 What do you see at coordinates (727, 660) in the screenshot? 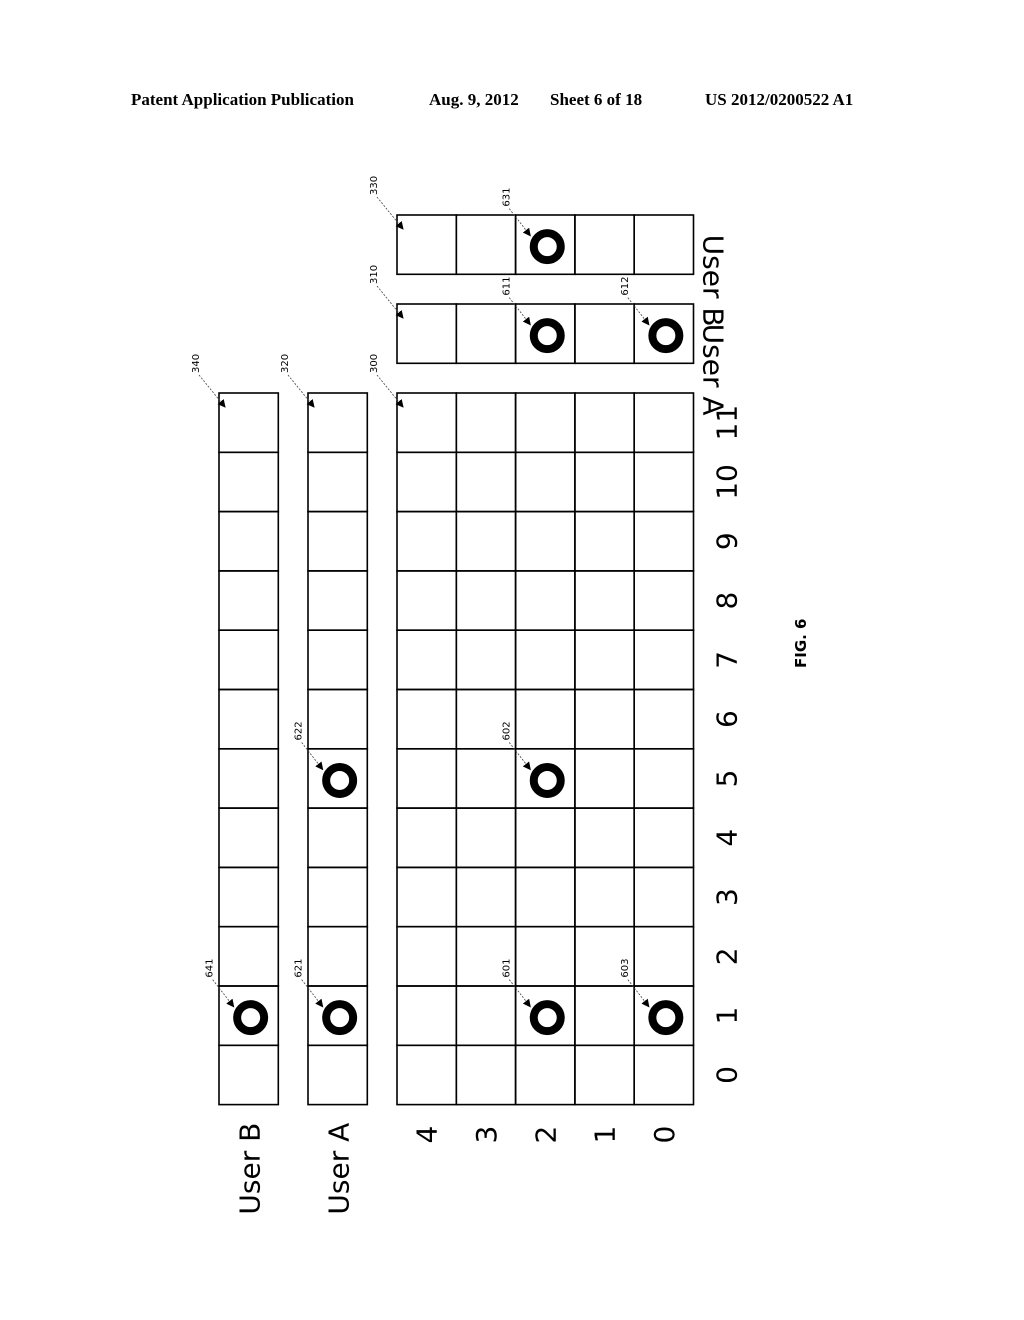
I see `column-label: 7` at bounding box center [727, 660].